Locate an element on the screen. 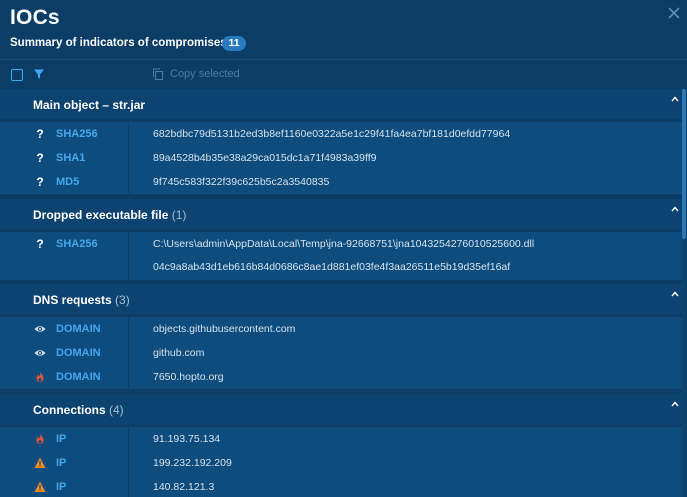  section-title: Connections (4) is located at coordinates (78, 410).